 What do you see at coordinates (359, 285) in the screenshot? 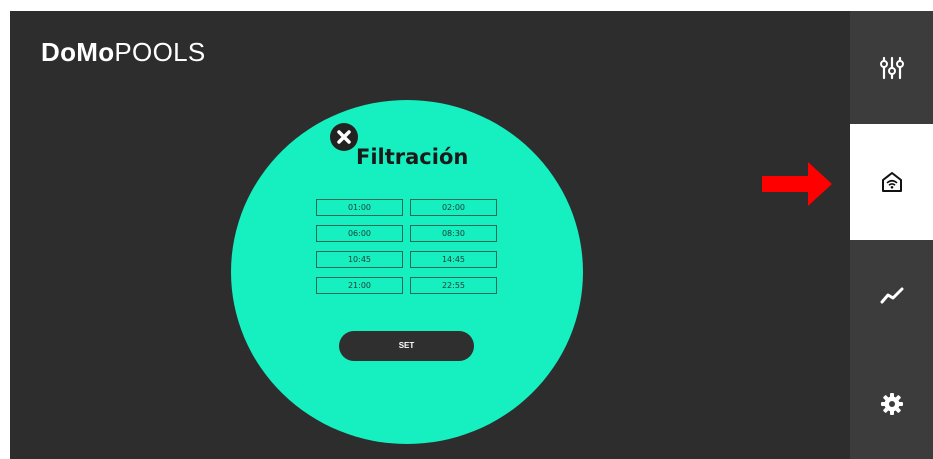
I see `schedule-start-field: 21:00` at bounding box center [359, 285].